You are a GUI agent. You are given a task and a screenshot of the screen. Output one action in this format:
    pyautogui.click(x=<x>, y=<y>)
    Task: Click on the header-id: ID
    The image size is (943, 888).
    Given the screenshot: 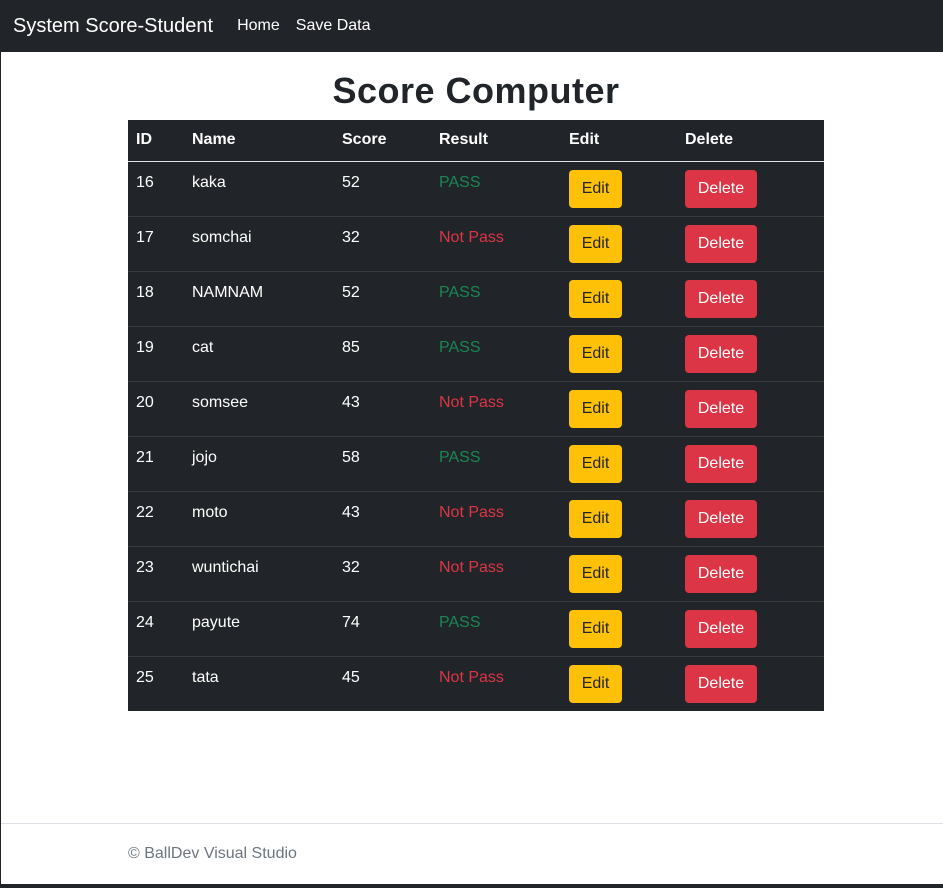 What is the action you would take?
    pyautogui.click(x=144, y=140)
    